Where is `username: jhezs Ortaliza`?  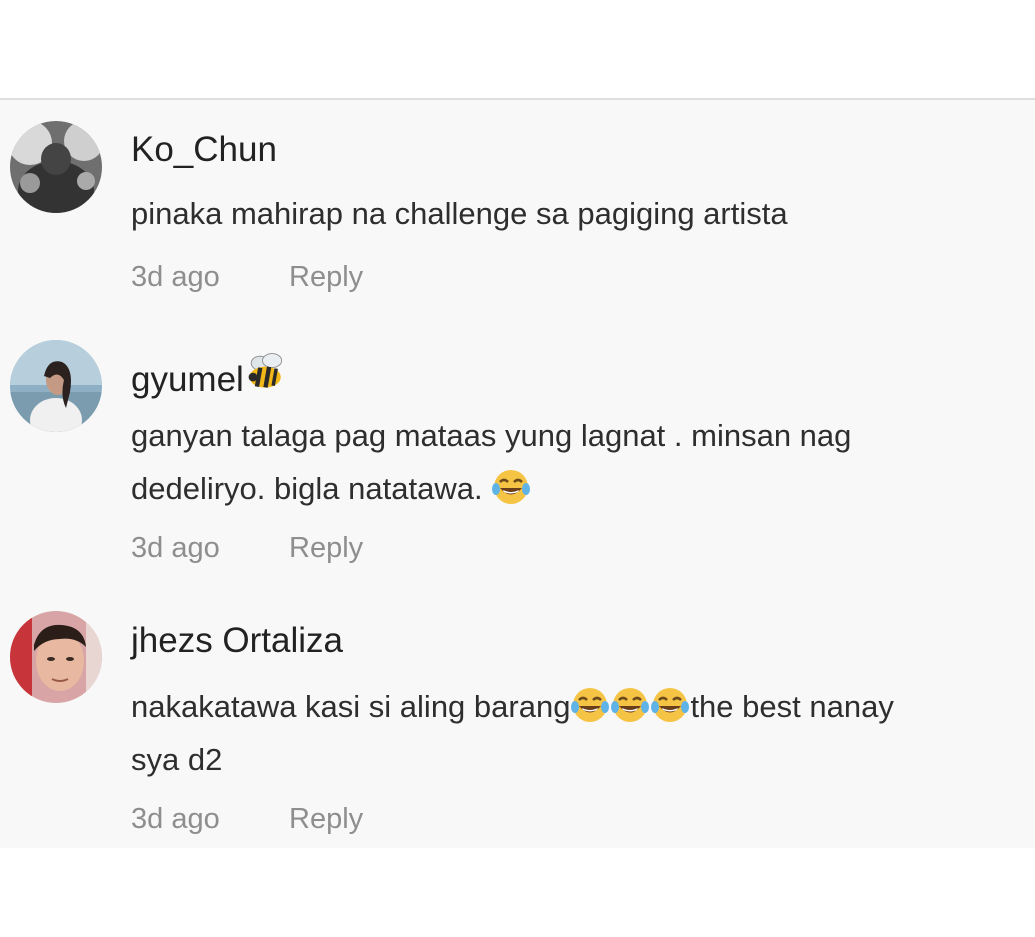
username: jhezs Ortaliza is located at coordinates (237, 641).